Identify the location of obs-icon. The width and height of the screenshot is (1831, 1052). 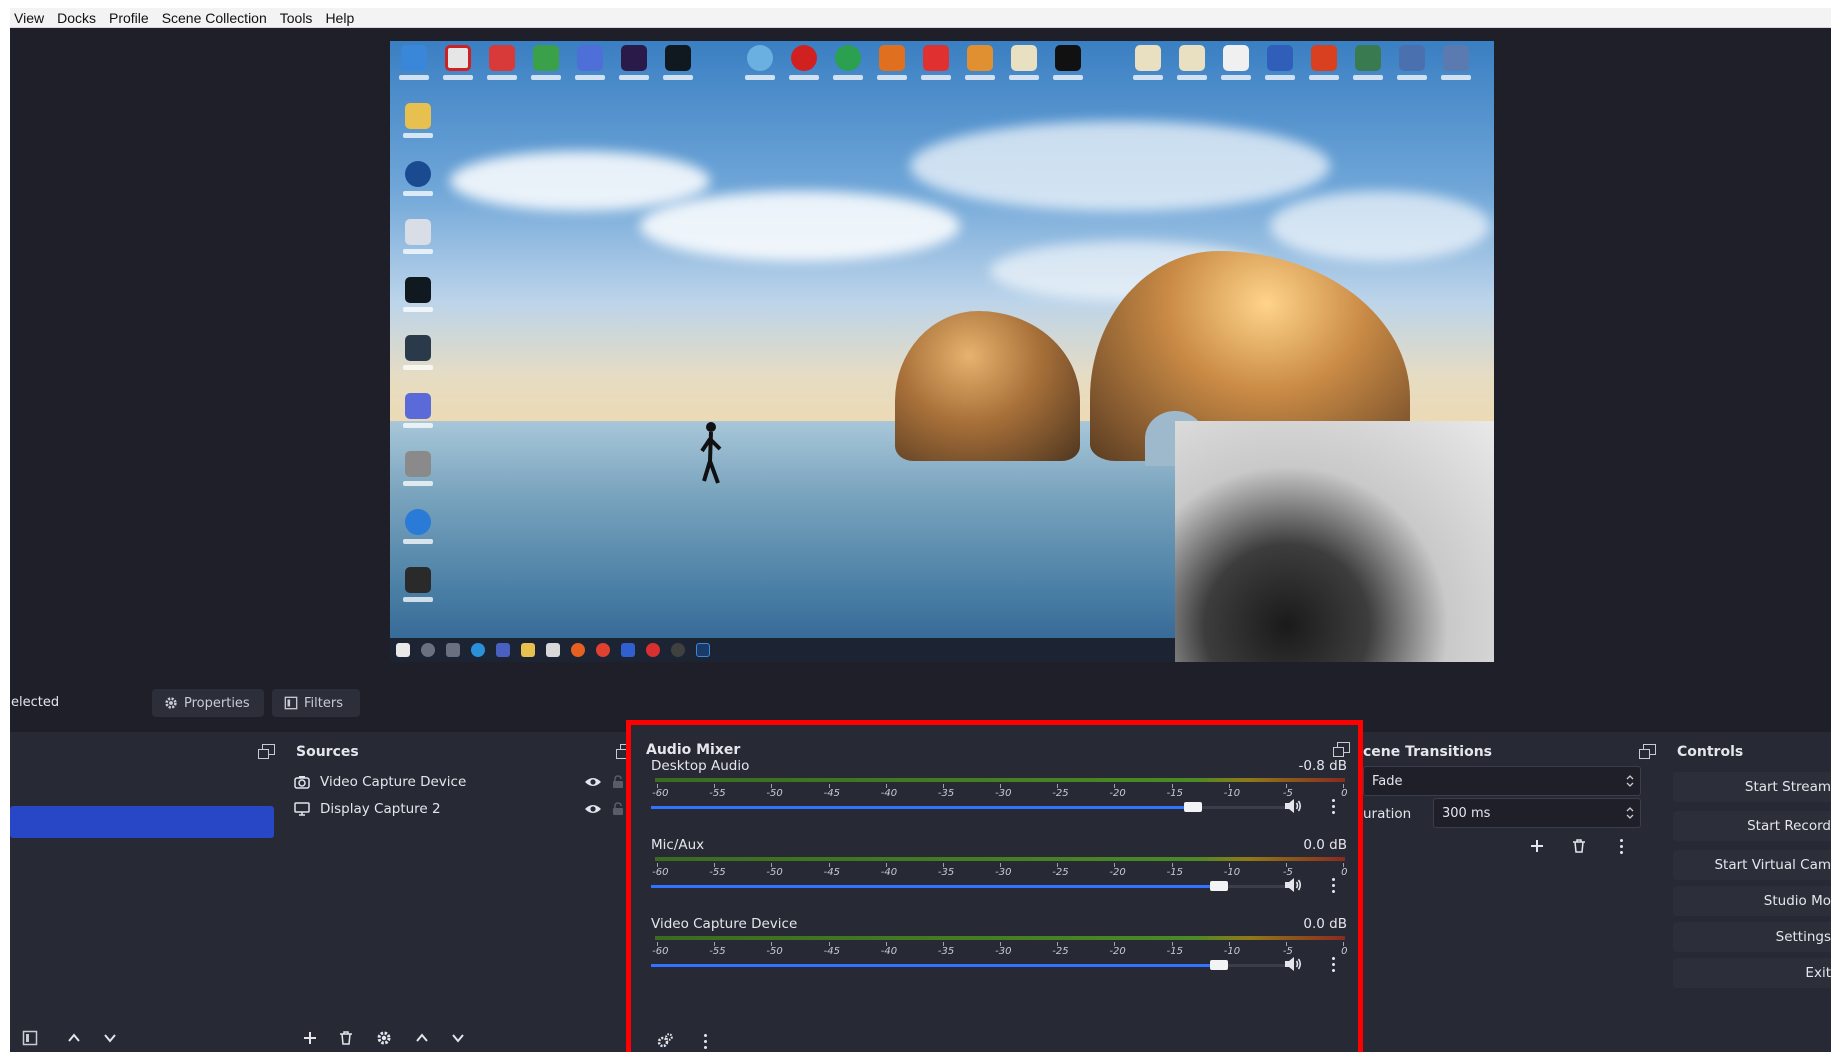
(678, 650).